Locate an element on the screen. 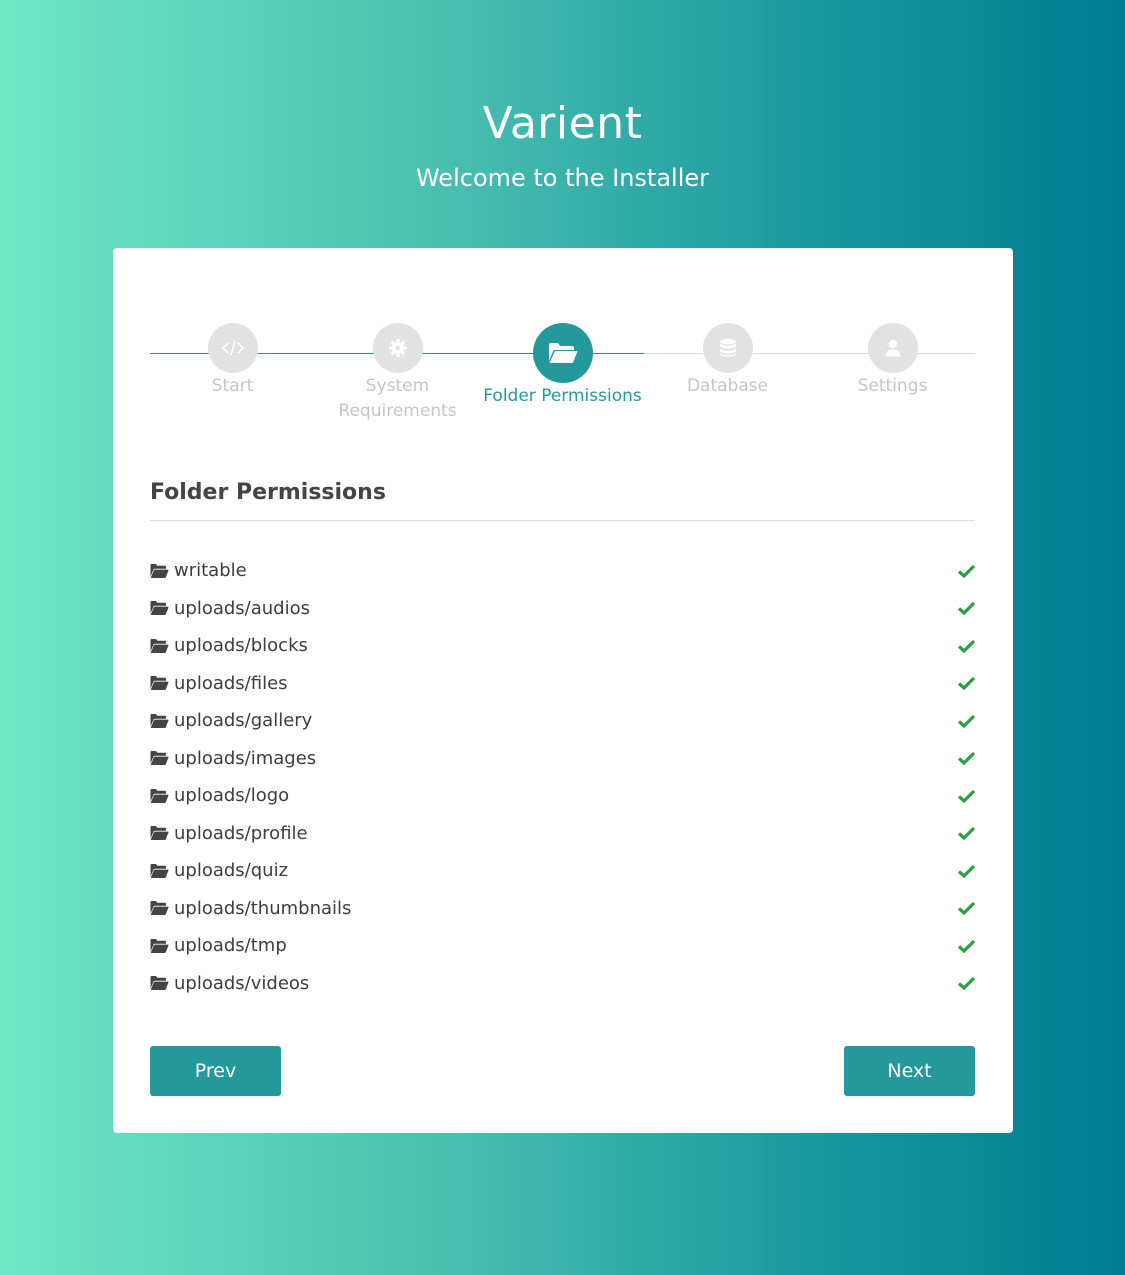  step-settings-label: Settings is located at coordinates (892, 386).